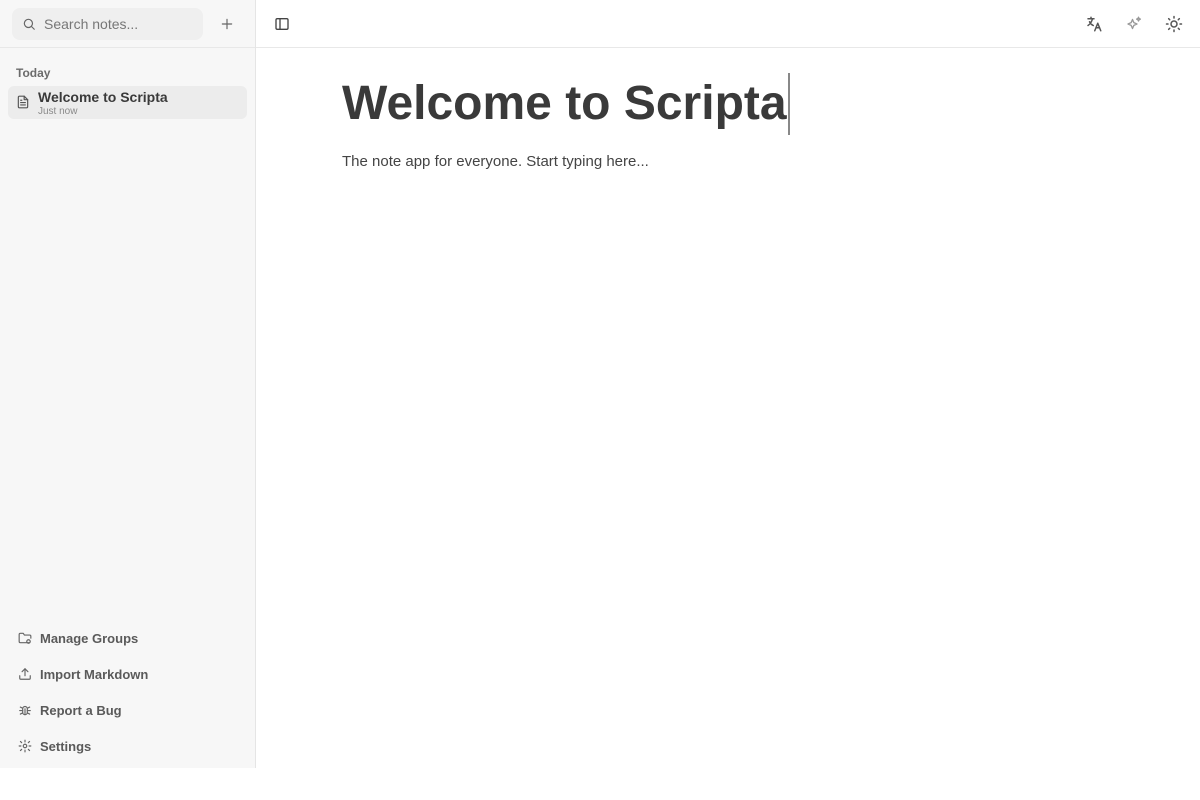  Describe the element at coordinates (66, 746) in the screenshot. I see `settings-label: Settings` at that location.